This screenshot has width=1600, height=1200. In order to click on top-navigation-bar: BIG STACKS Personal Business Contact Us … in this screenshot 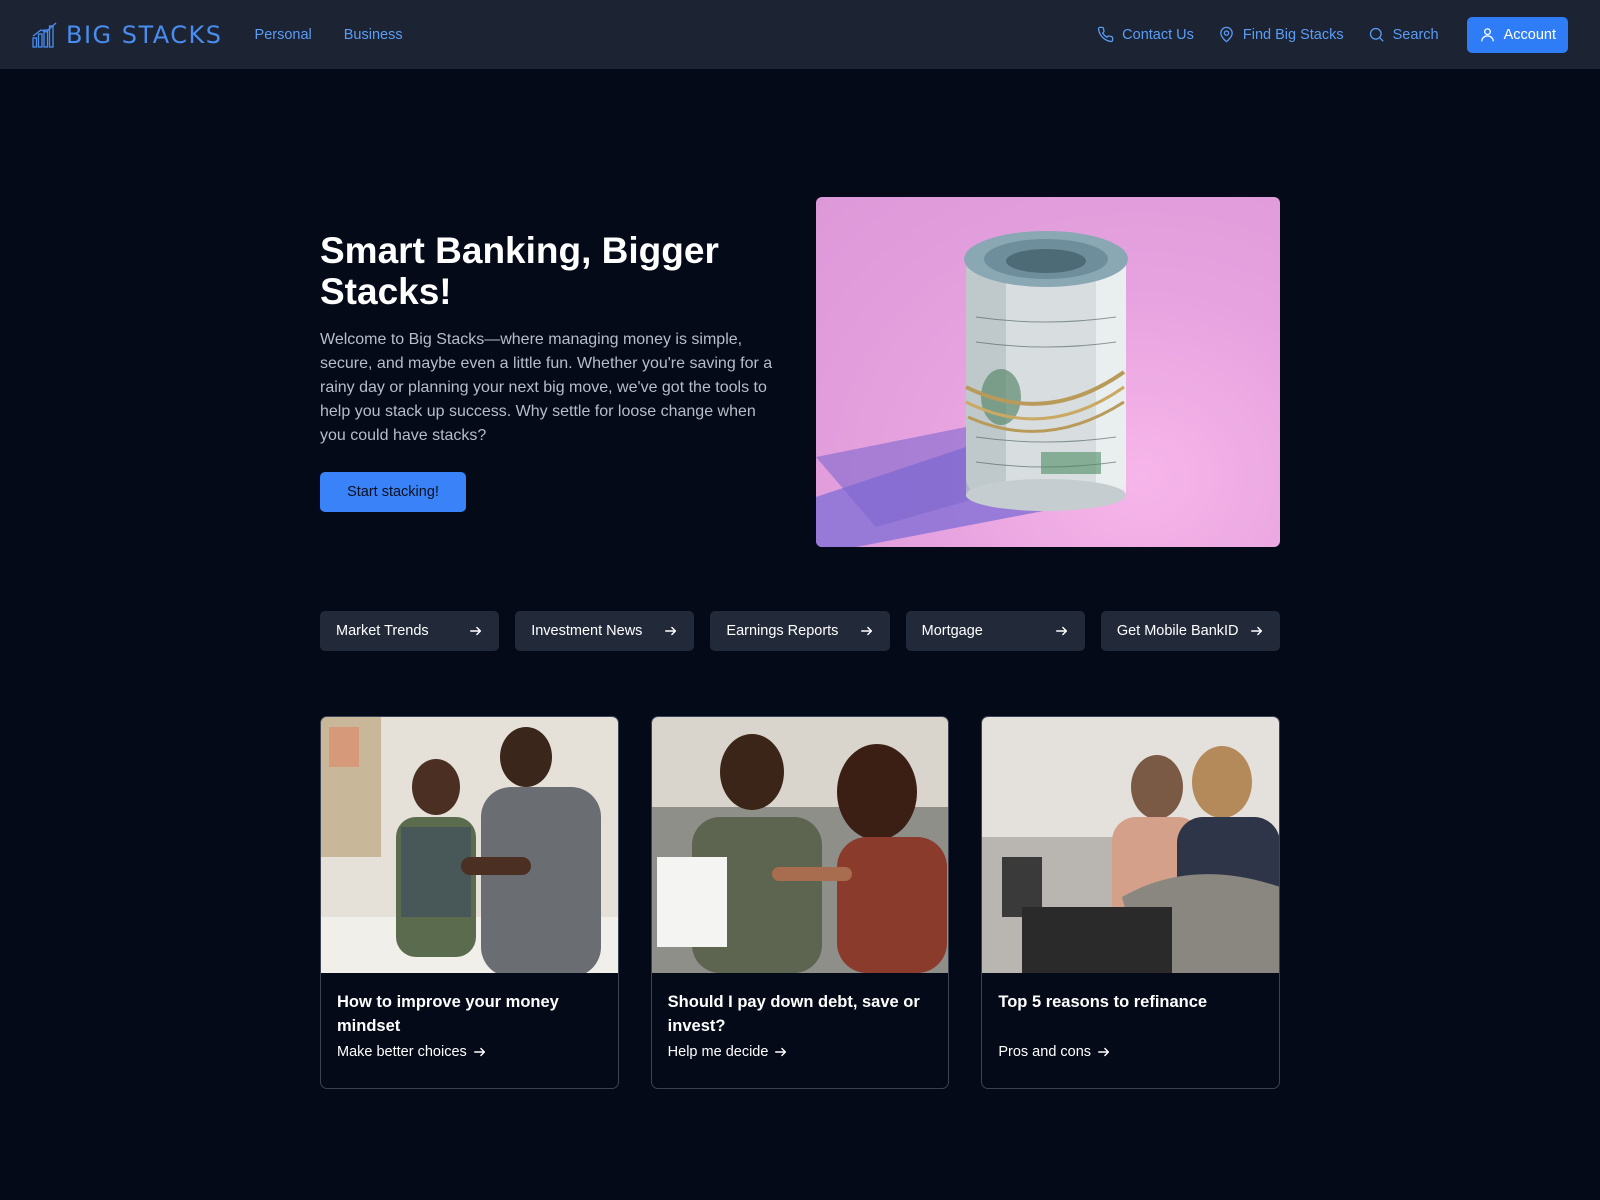, I will do `click(800, 34)`.